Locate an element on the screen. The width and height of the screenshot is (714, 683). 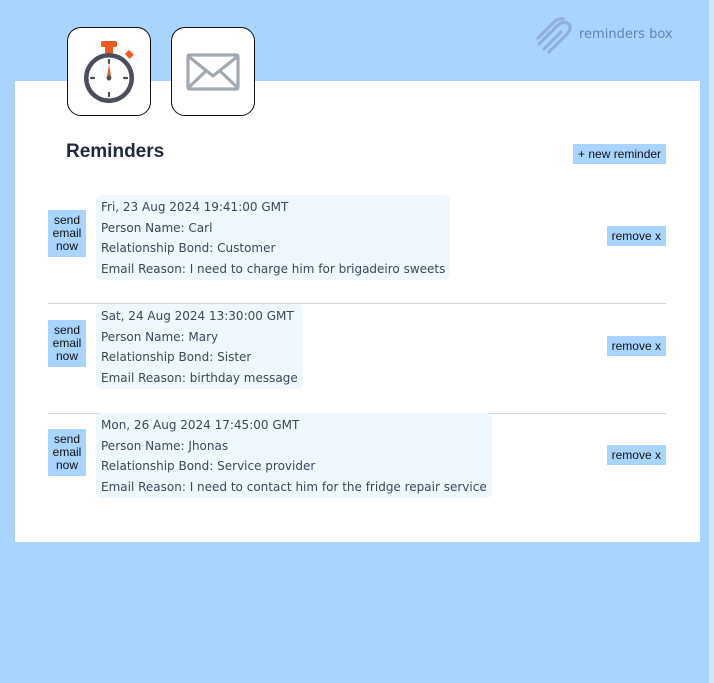
reminder-date: Fri, 23 Aug 2024 19:41:00 GMT is located at coordinates (195, 207).